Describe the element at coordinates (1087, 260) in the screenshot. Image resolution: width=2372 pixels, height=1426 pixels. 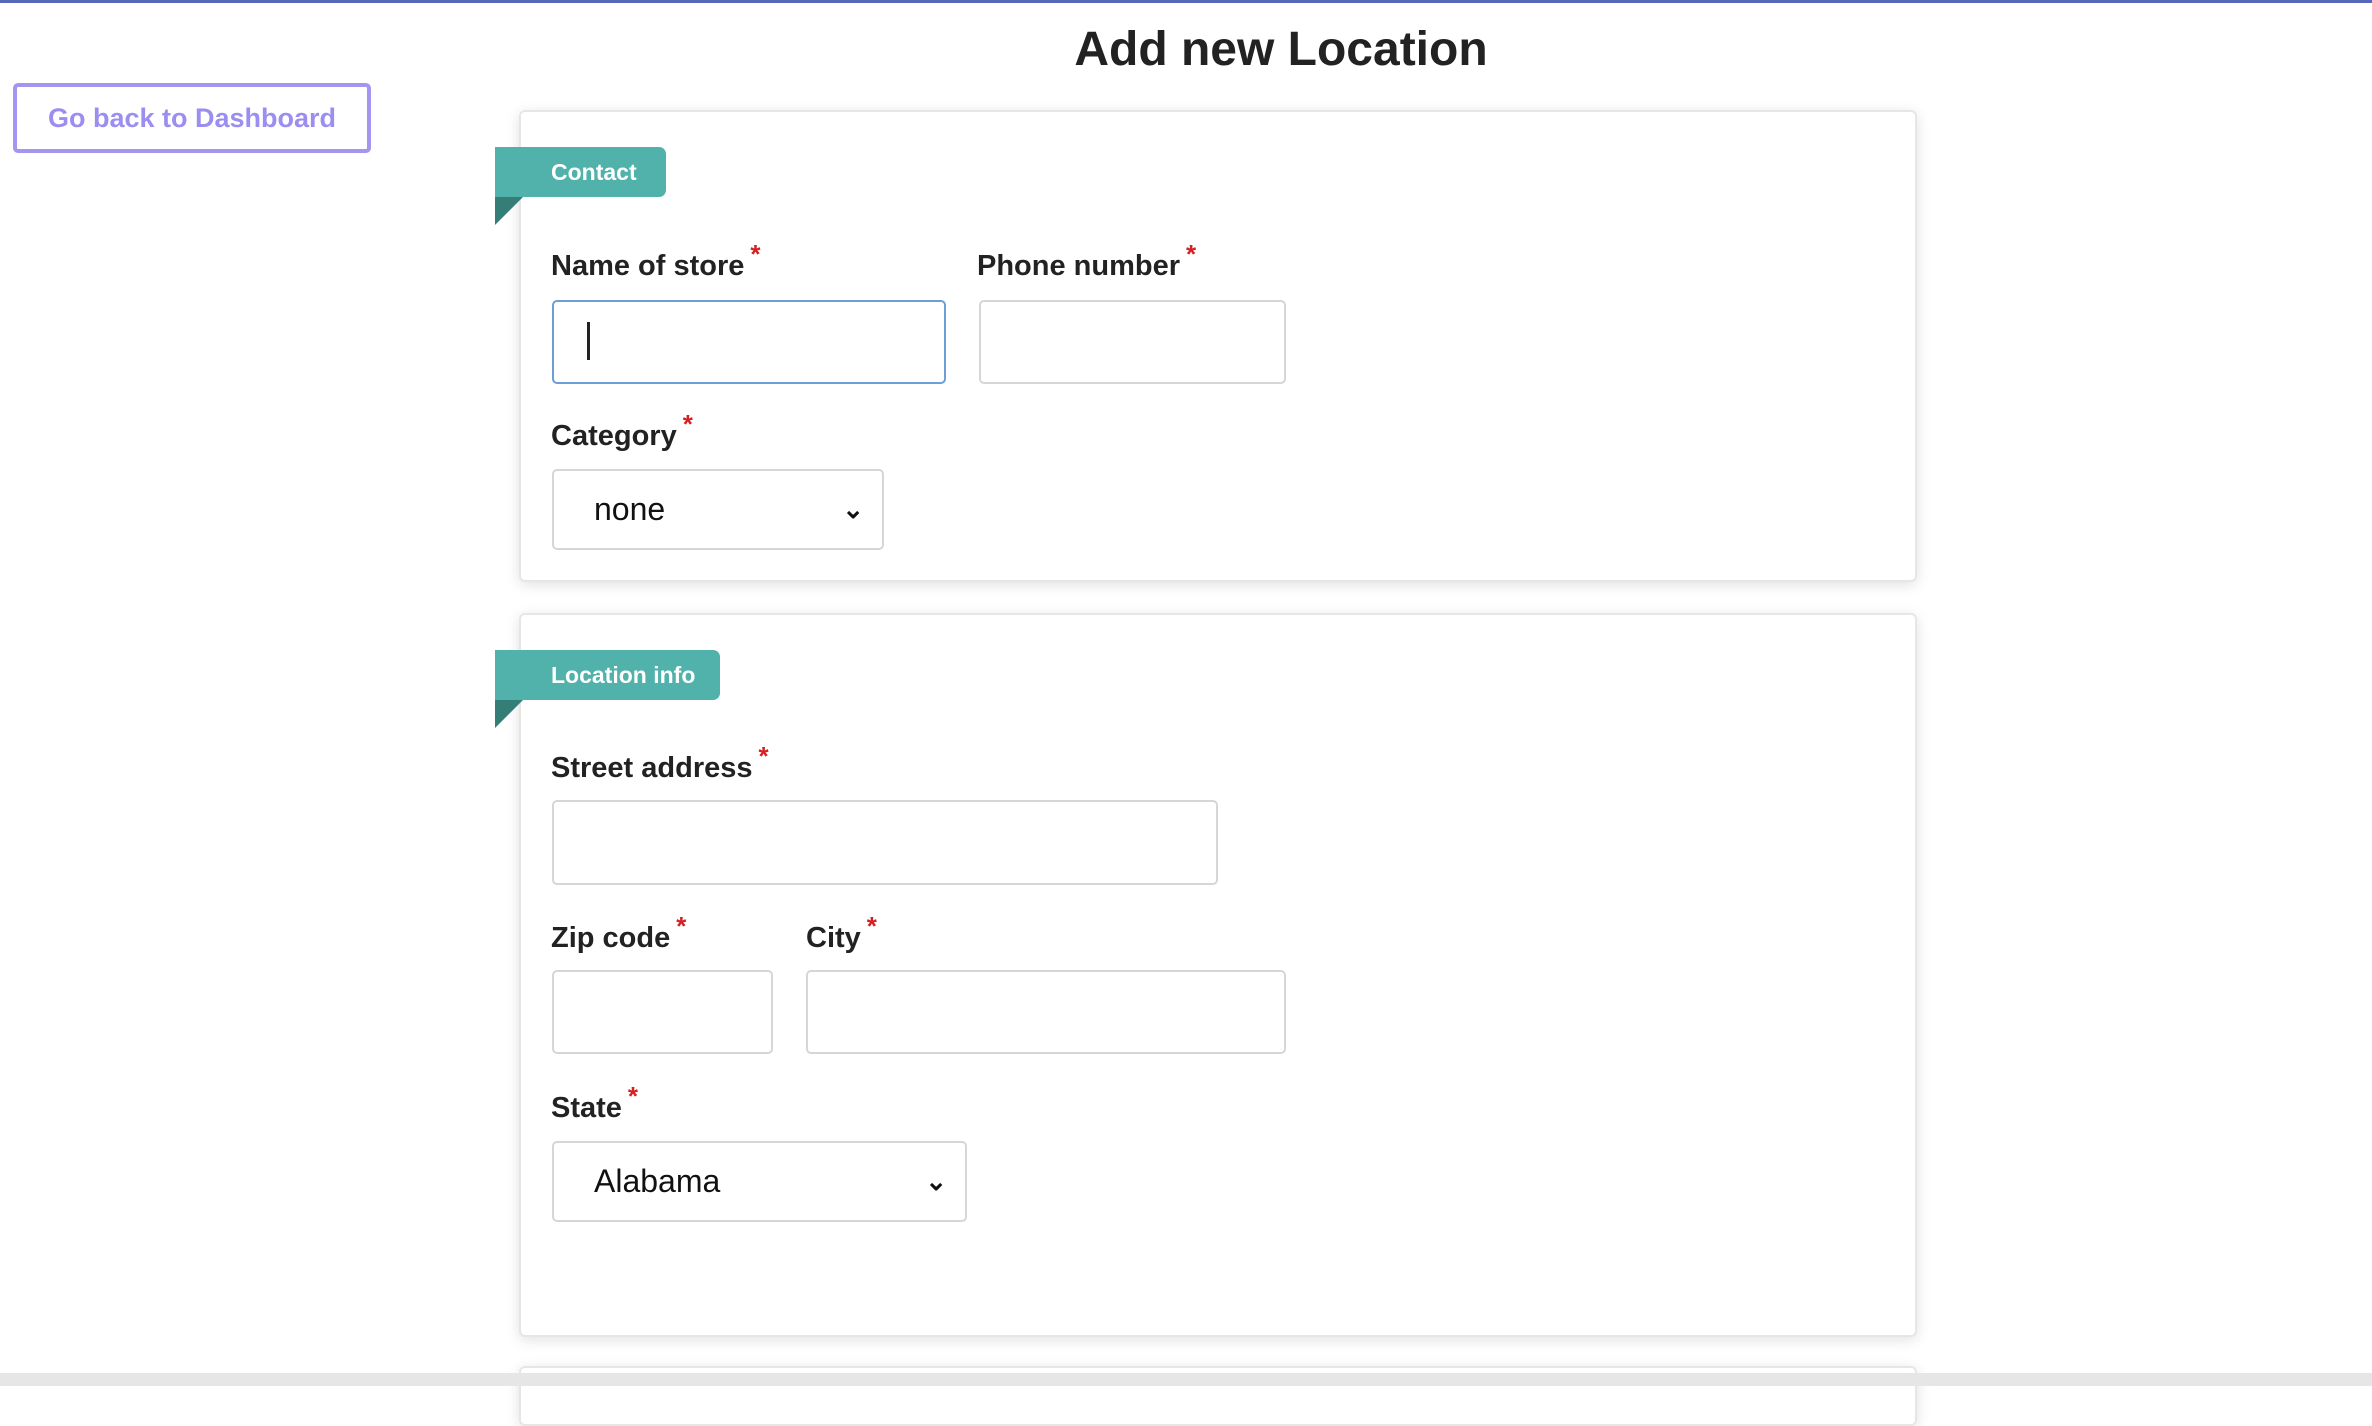
I see `phone-label: Phone number *` at that location.